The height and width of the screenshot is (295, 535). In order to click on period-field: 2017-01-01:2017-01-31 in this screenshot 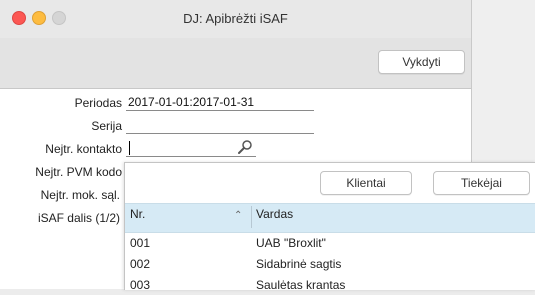, I will do `click(220, 102)`.